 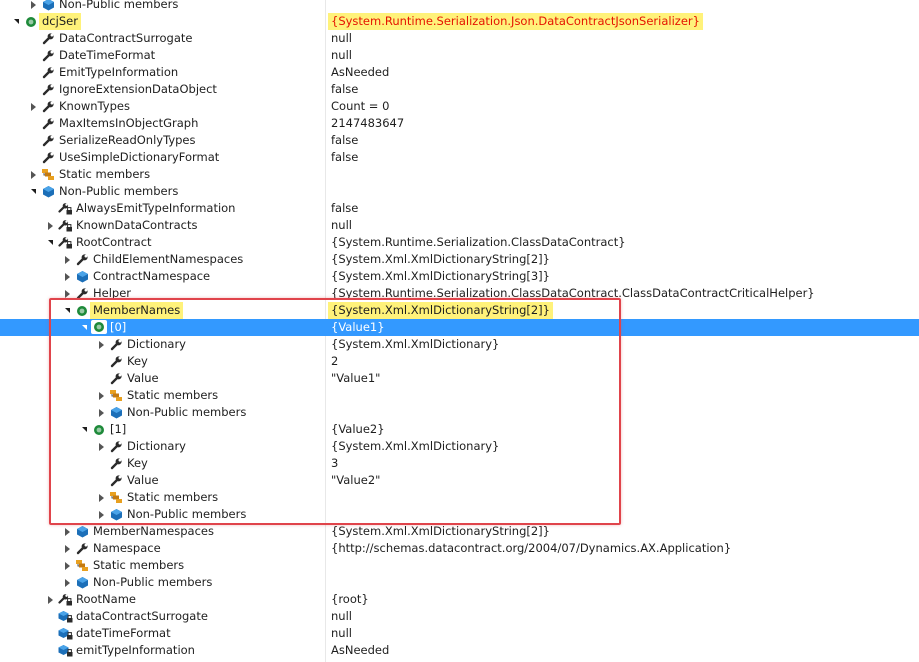 What do you see at coordinates (360, 106) in the screenshot?
I see `variable-value: Count = 0` at bounding box center [360, 106].